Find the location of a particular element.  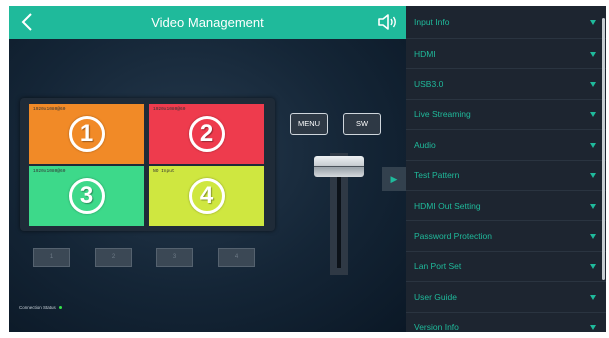

input-2-window: 1920x1080@60 2 is located at coordinates (206, 134).